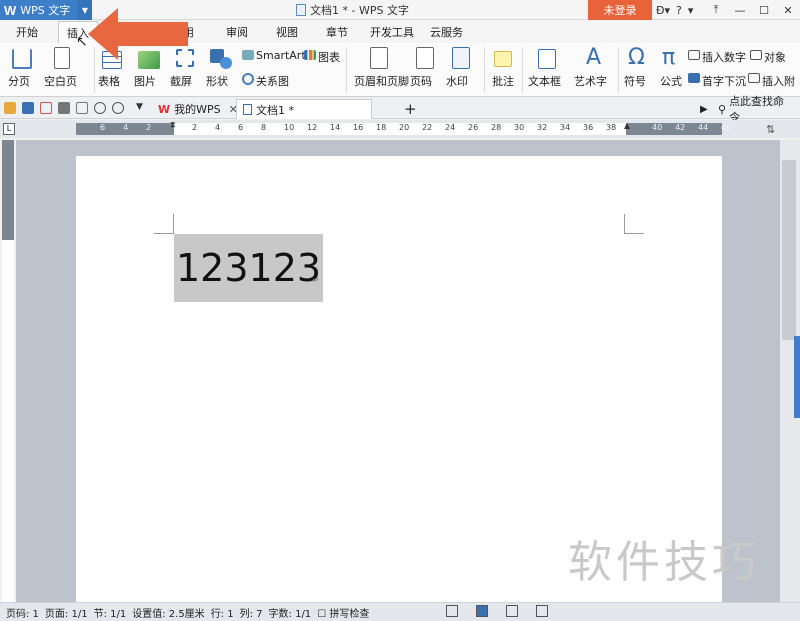 The height and width of the screenshot is (621, 800). Describe the element at coordinates (138, 34) in the screenshot. I see `pointer-arrow-overlay` at that location.